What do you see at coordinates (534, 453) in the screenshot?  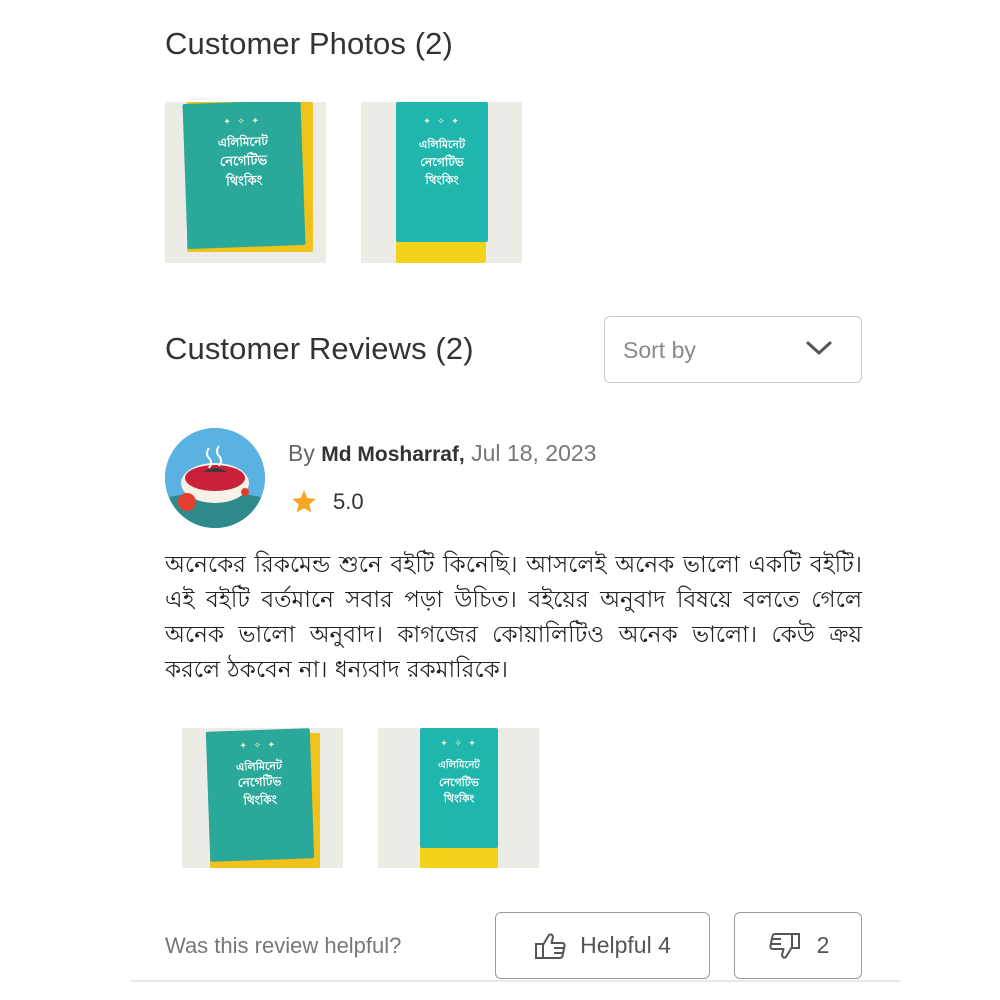 I see `review-date: Jul 18, 2023` at bounding box center [534, 453].